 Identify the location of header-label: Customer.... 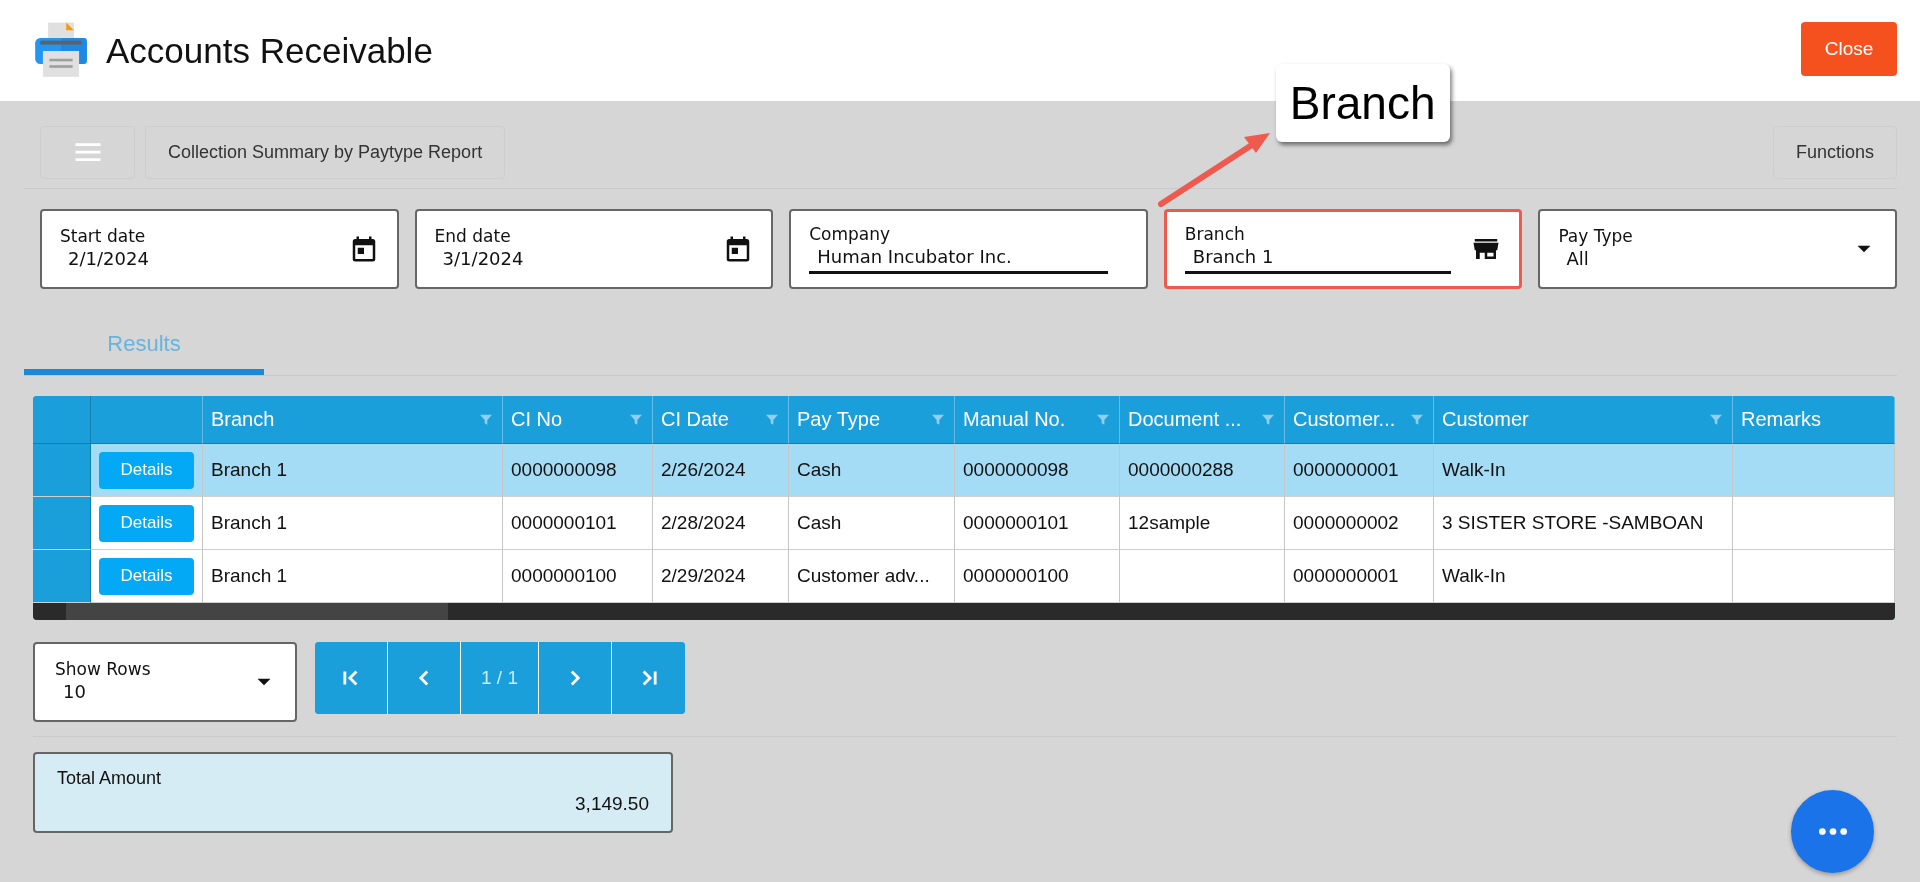
(1344, 419).